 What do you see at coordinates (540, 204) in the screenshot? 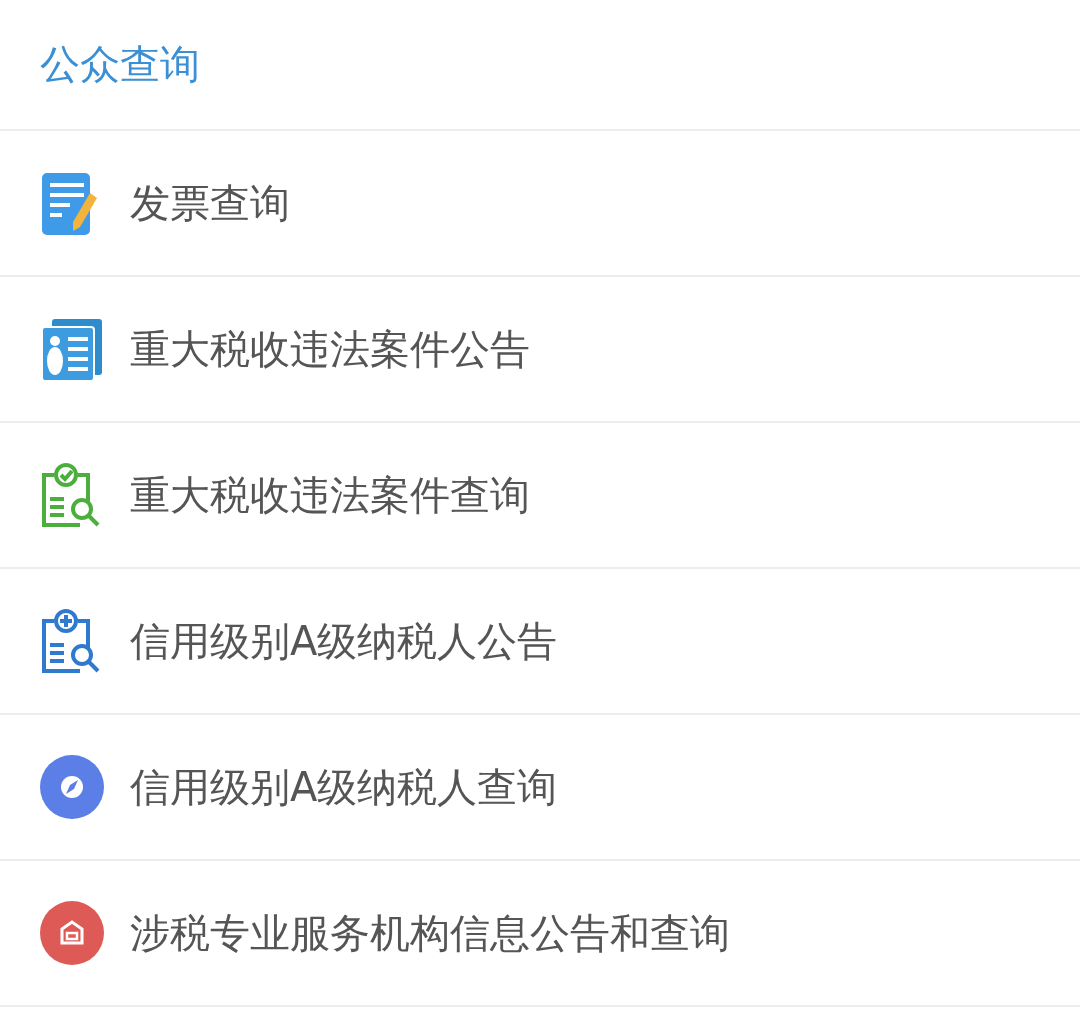
I see `menu-item: 发票查询` at bounding box center [540, 204].